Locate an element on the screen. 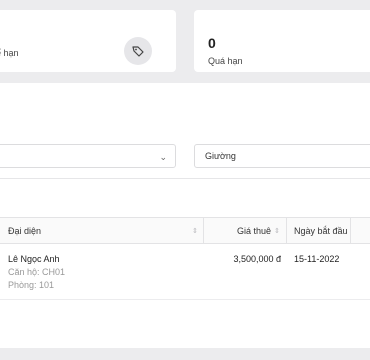 This screenshot has width=370, height=360. tag-icon is located at coordinates (138, 51).